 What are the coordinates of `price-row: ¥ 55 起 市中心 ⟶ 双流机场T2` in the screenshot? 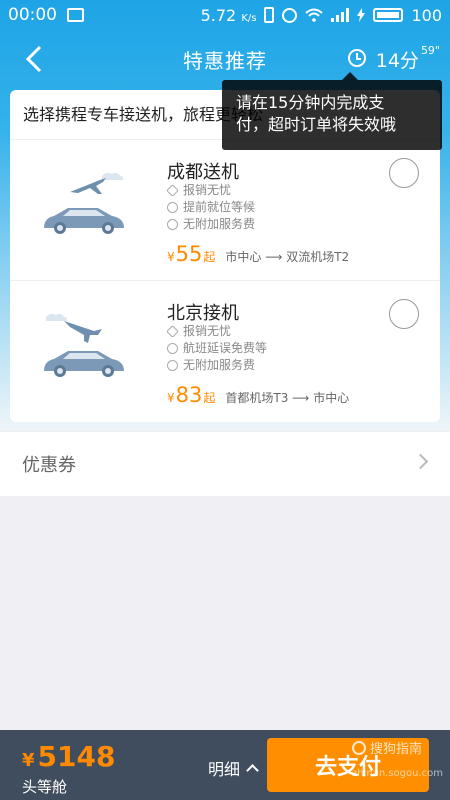 It's located at (258, 254).